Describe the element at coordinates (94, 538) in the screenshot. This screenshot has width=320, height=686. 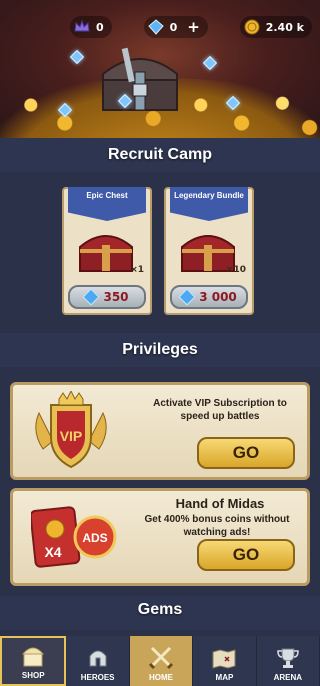
I see `ads-label: ADS` at that location.